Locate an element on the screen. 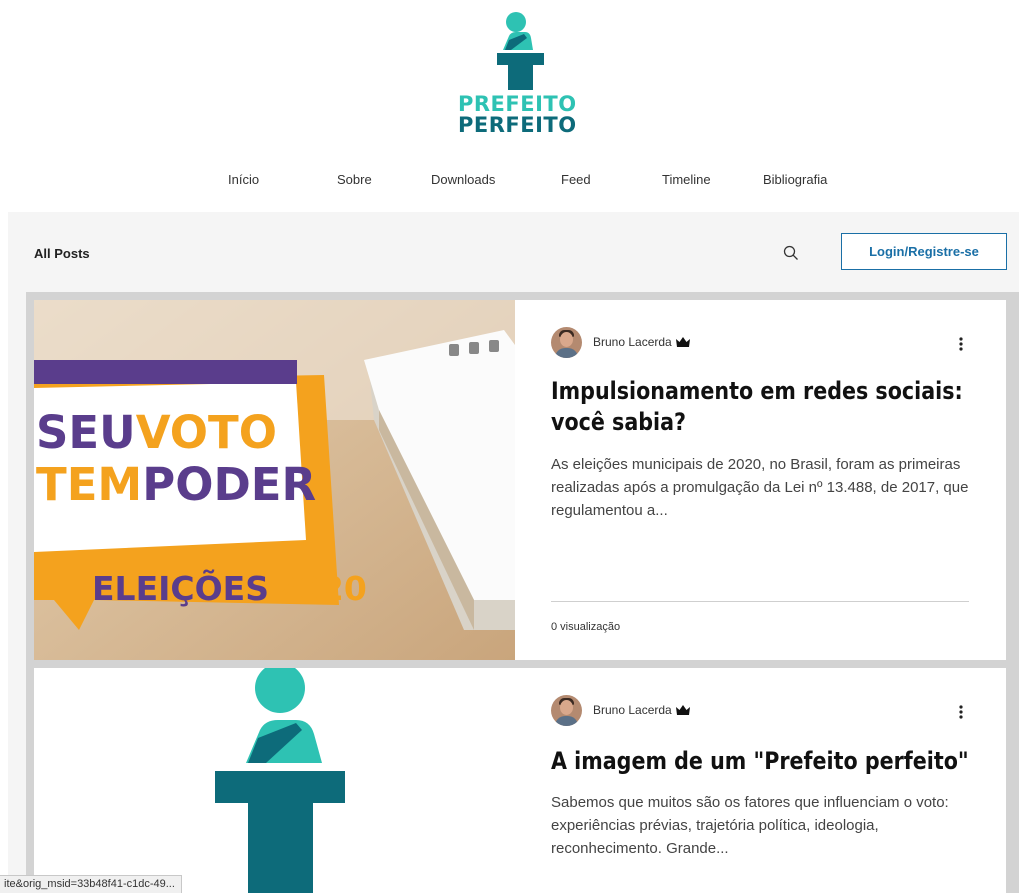  nav-item-timeline: Timeline is located at coordinates (686, 179).